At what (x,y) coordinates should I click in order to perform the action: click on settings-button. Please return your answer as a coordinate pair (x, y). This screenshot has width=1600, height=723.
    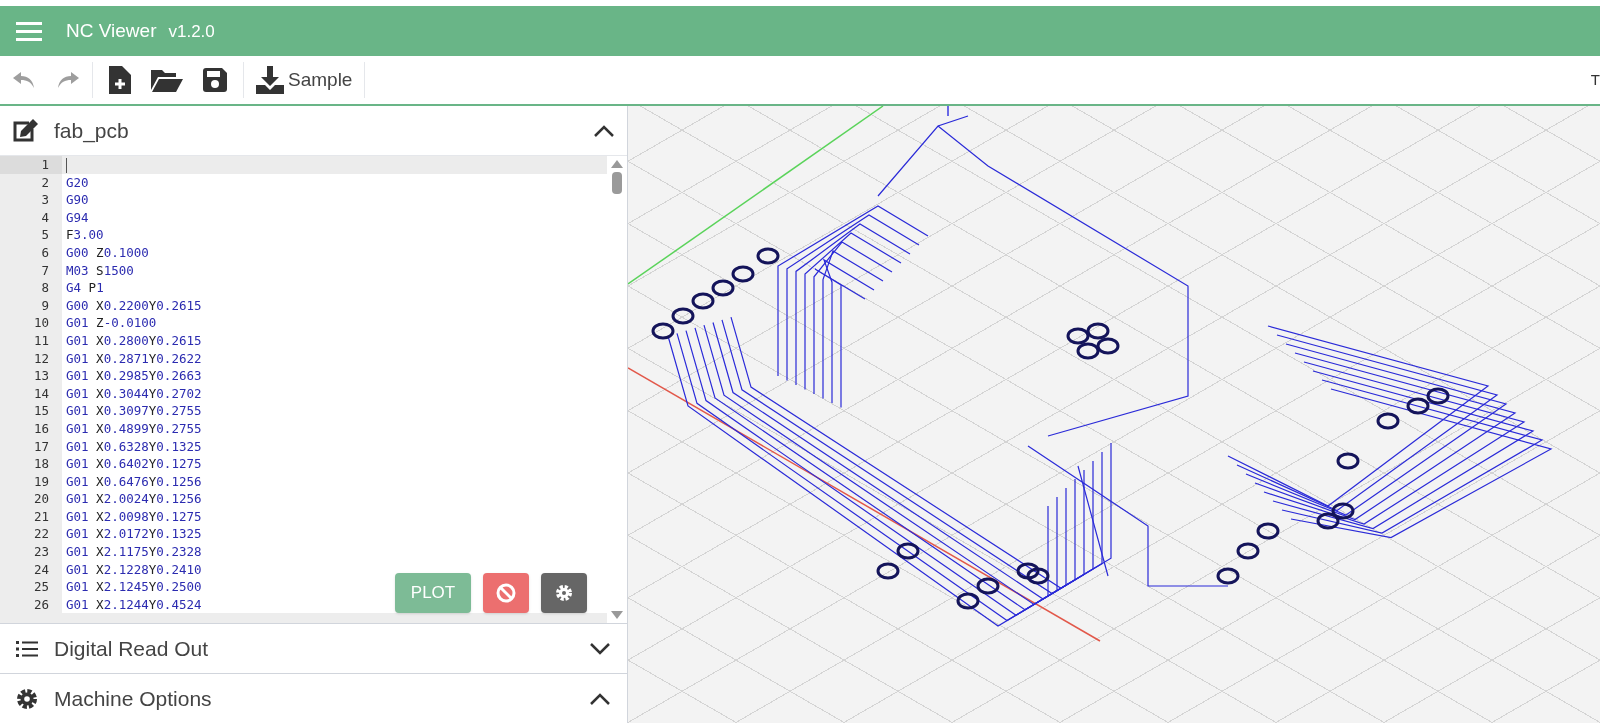
    Looking at the image, I should click on (564, 593).